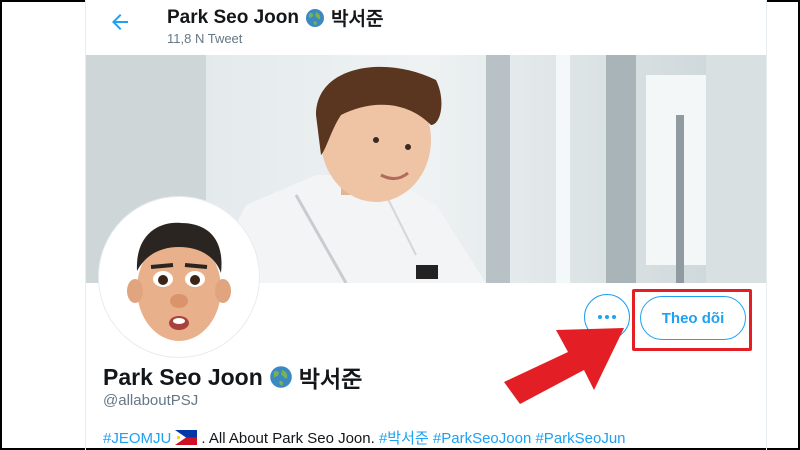 The width and height of the screenshot is (800, 450). What do you see at coordinates (137, 438) in the screenshot?
I see `hashtag-link: #JEOMJU` at bounding box center [137, 438].